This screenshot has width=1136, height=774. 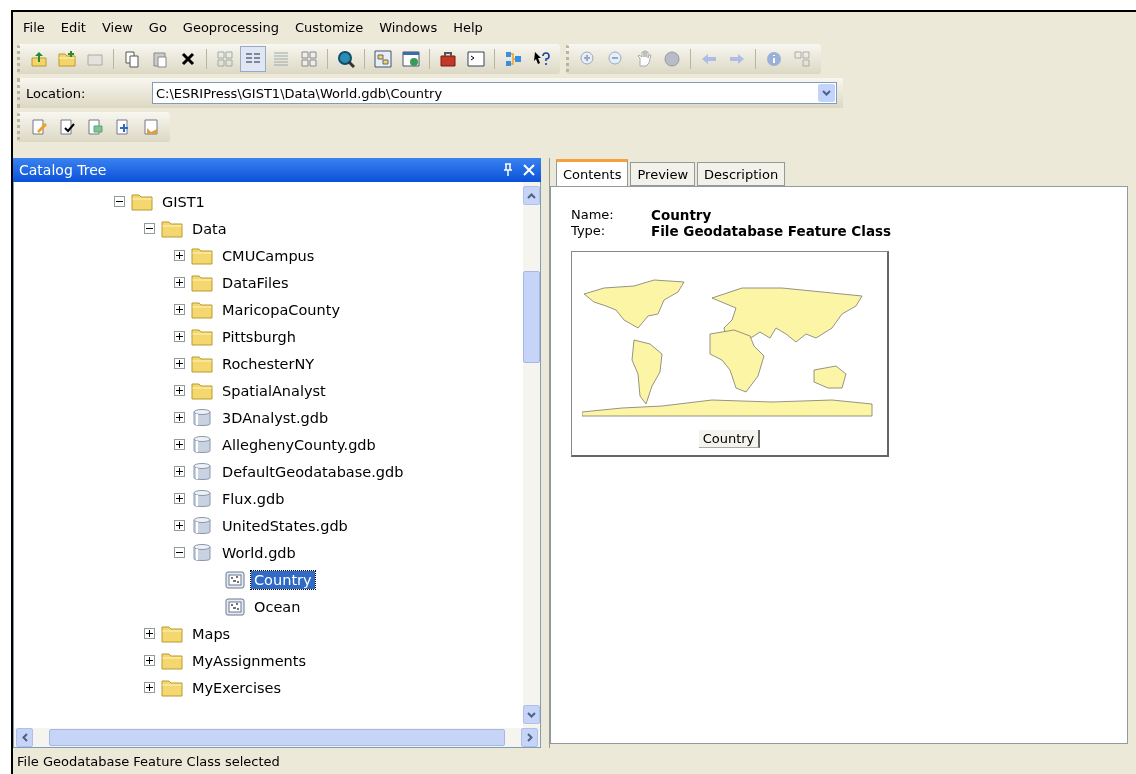 What do you see at coordinates (313, 471) in the screenshot?
I see `tree-item: DefaultGeodatabase.gdb` at bounding box center [313, 471].